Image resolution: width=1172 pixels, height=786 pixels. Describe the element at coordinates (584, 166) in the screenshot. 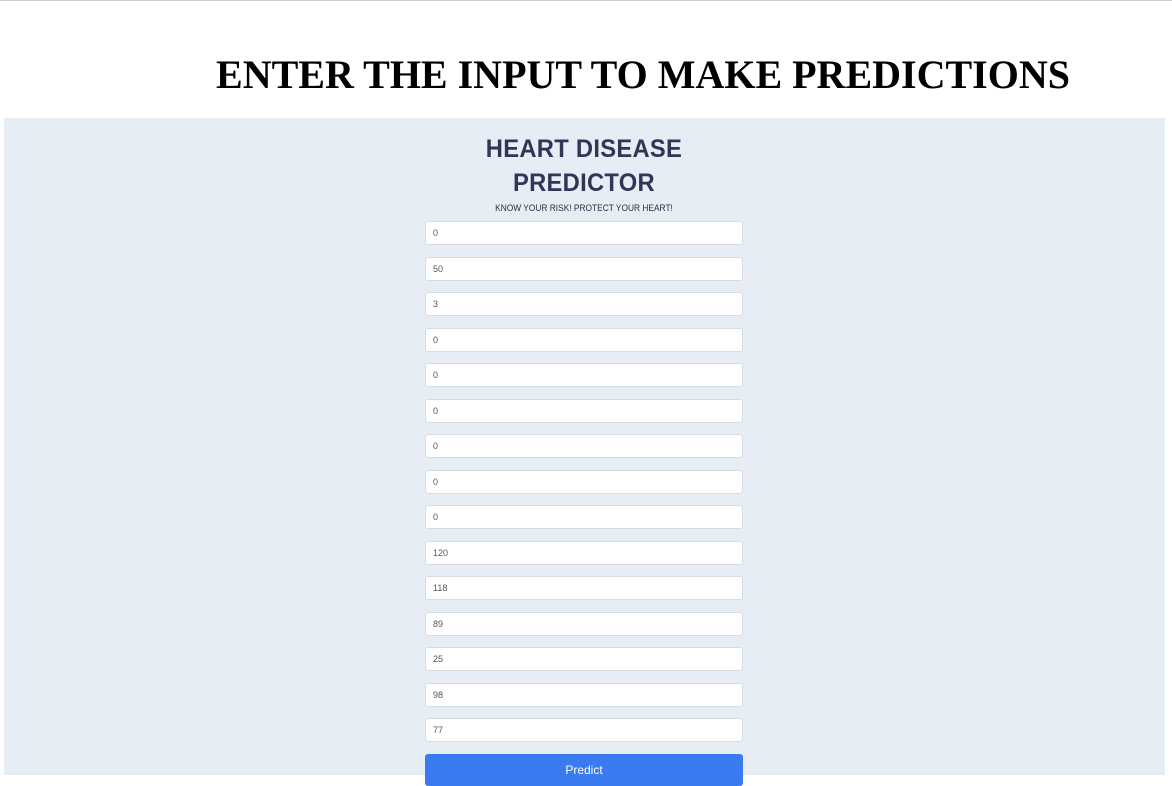

I see `form-title: HEART DISEASE PREDICTOR` at that location.